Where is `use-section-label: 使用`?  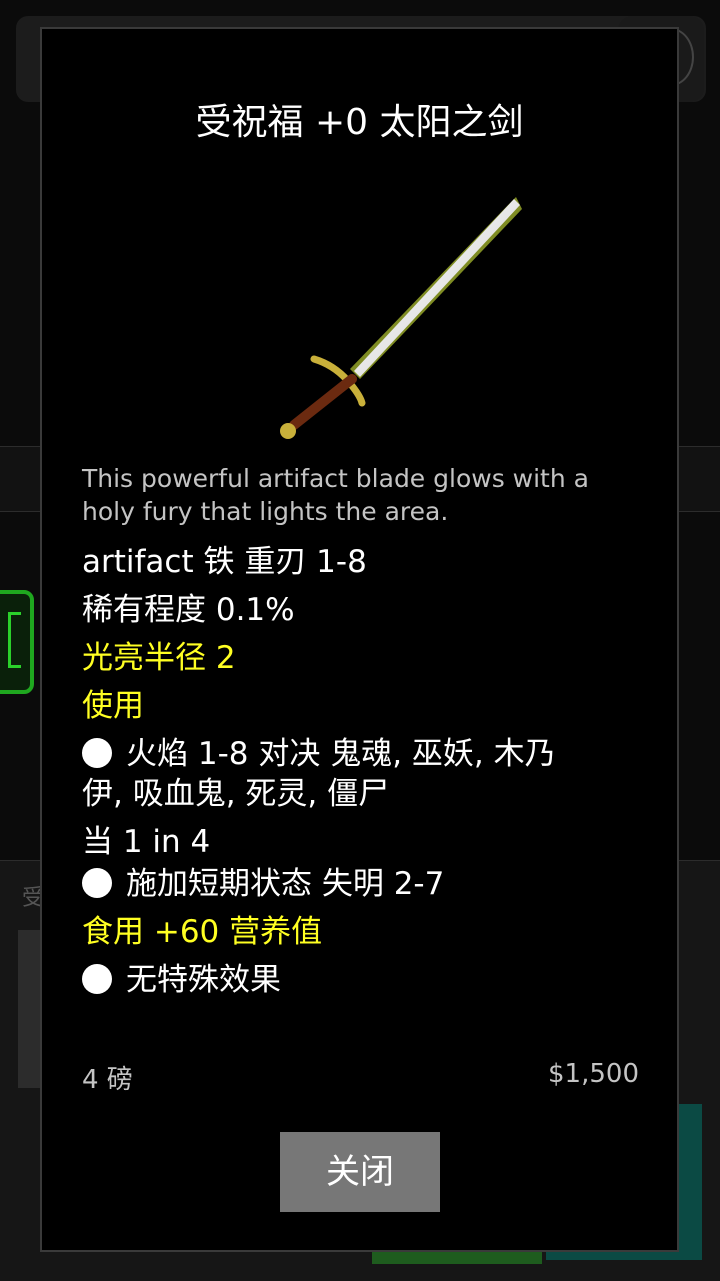
use-section-label: 使用 is located at coordinates (113, 706).